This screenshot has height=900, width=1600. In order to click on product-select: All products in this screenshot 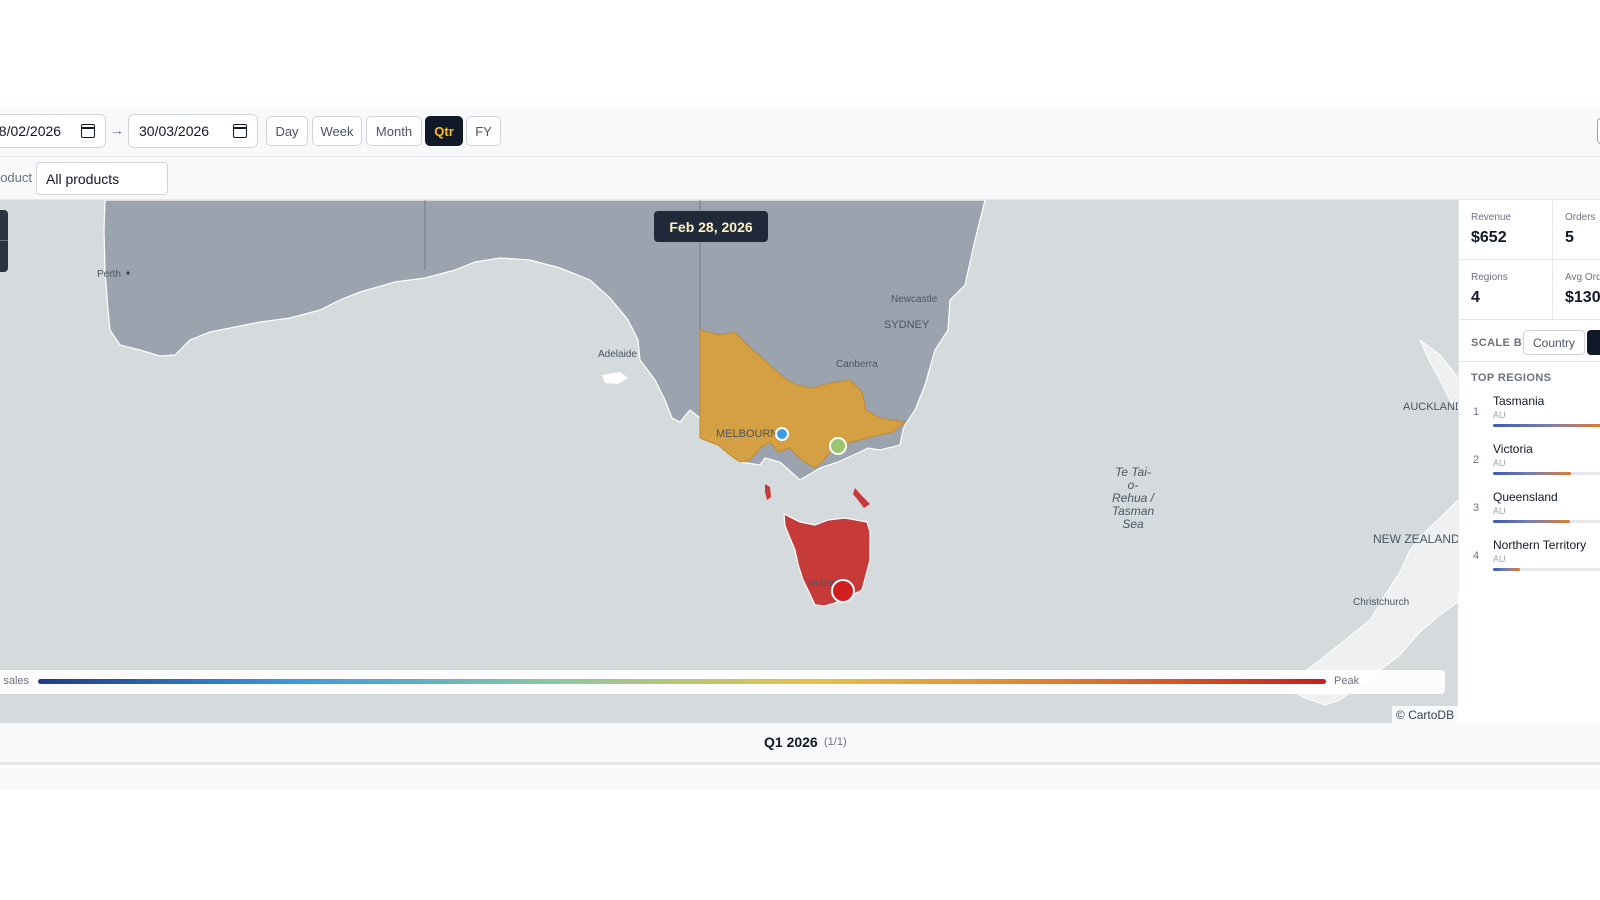, I will do `click(102, 178)`.